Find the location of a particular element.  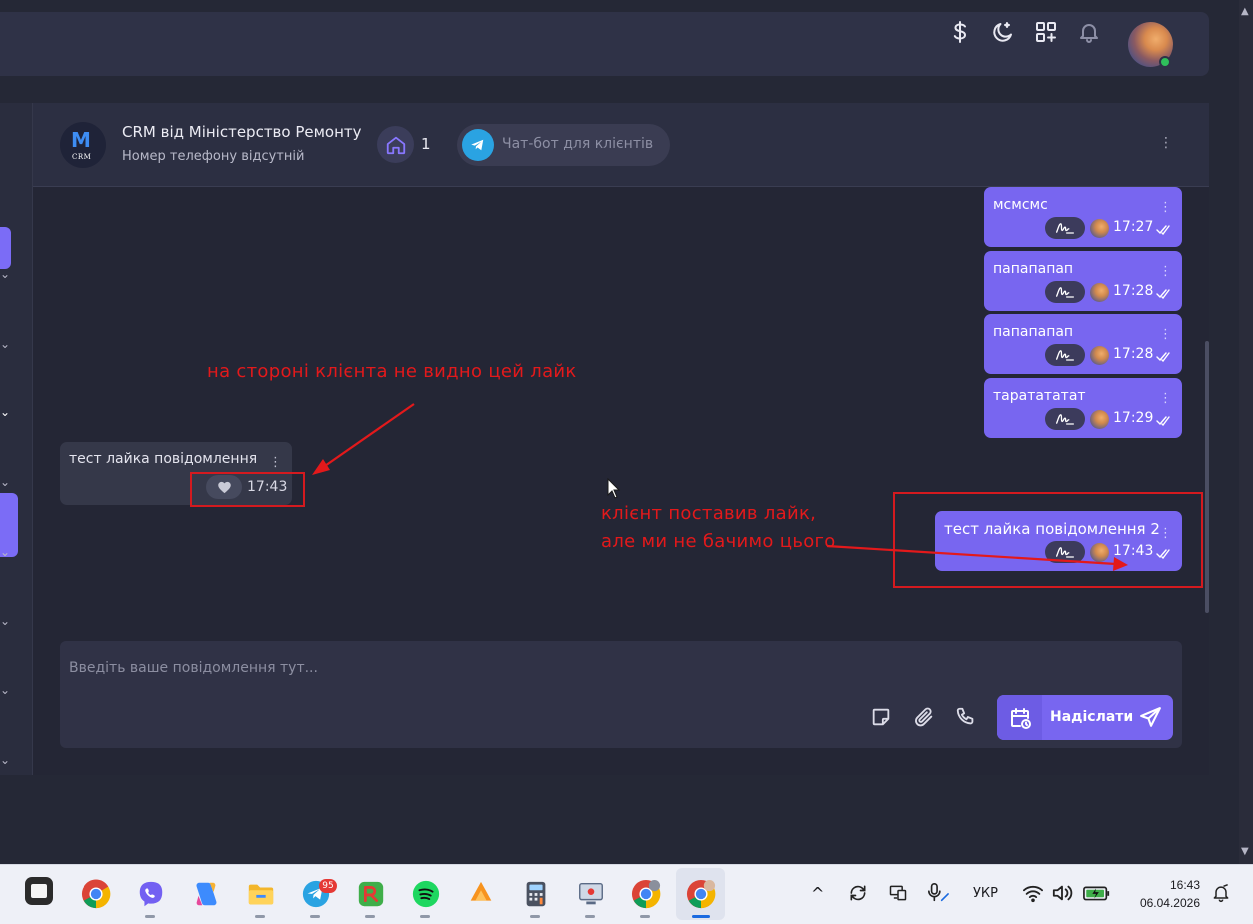

send-button-group: Надіслати is located at coordinates (1085, 717).